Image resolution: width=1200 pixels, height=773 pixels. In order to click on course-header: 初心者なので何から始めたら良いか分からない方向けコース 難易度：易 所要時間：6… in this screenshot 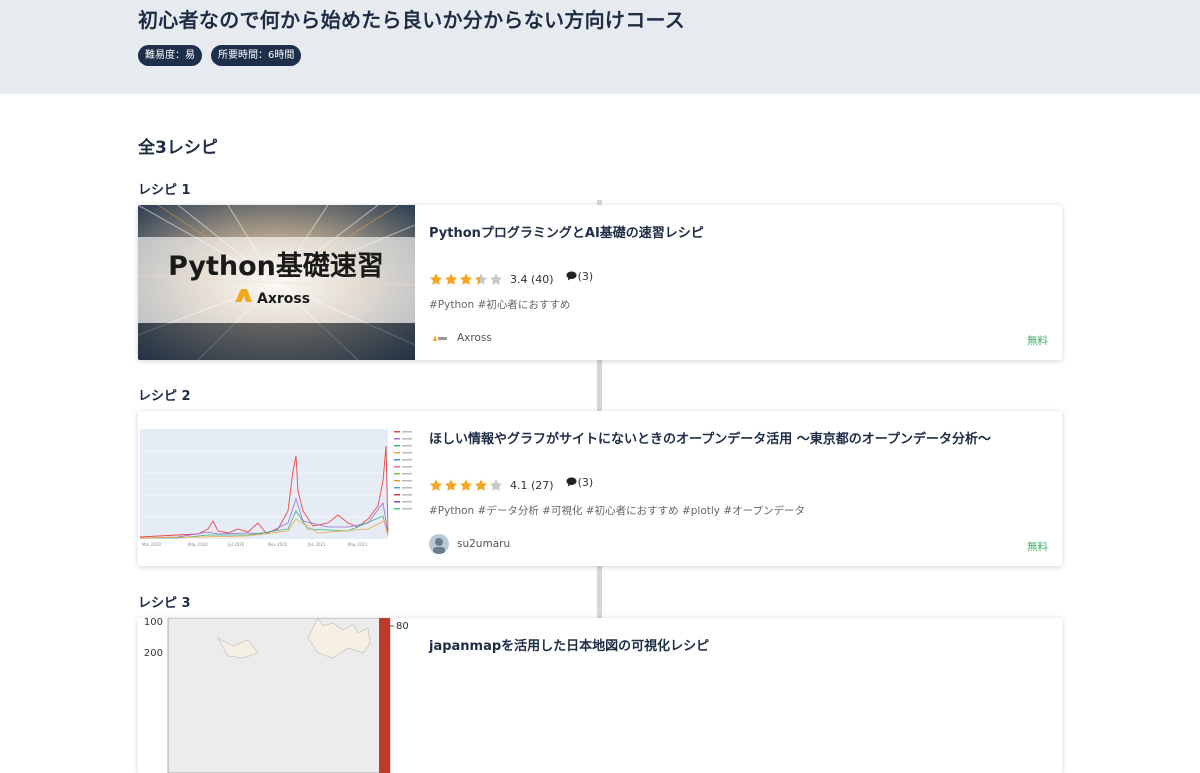, I will do `click(600, 47)`.